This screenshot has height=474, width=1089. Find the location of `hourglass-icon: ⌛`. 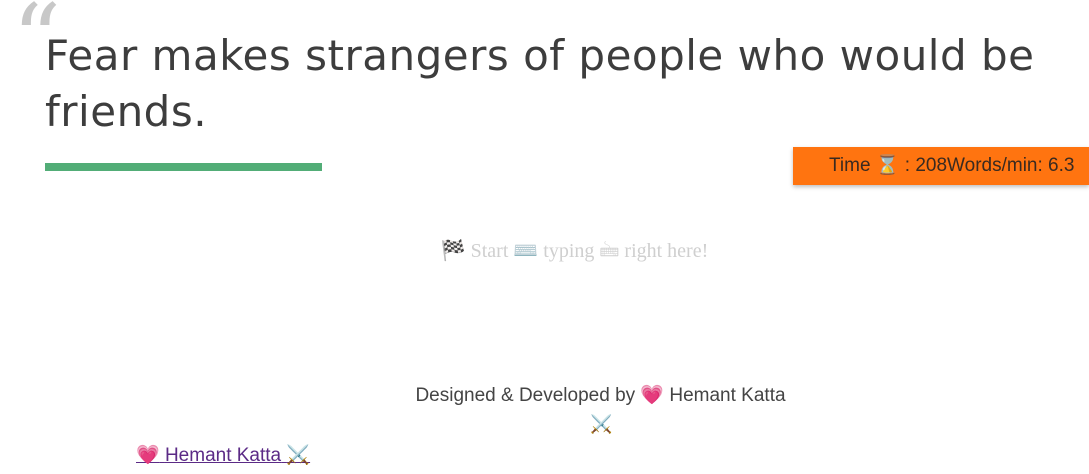

hourglass-icon: ⌛ is located at coordinates (887, 165).